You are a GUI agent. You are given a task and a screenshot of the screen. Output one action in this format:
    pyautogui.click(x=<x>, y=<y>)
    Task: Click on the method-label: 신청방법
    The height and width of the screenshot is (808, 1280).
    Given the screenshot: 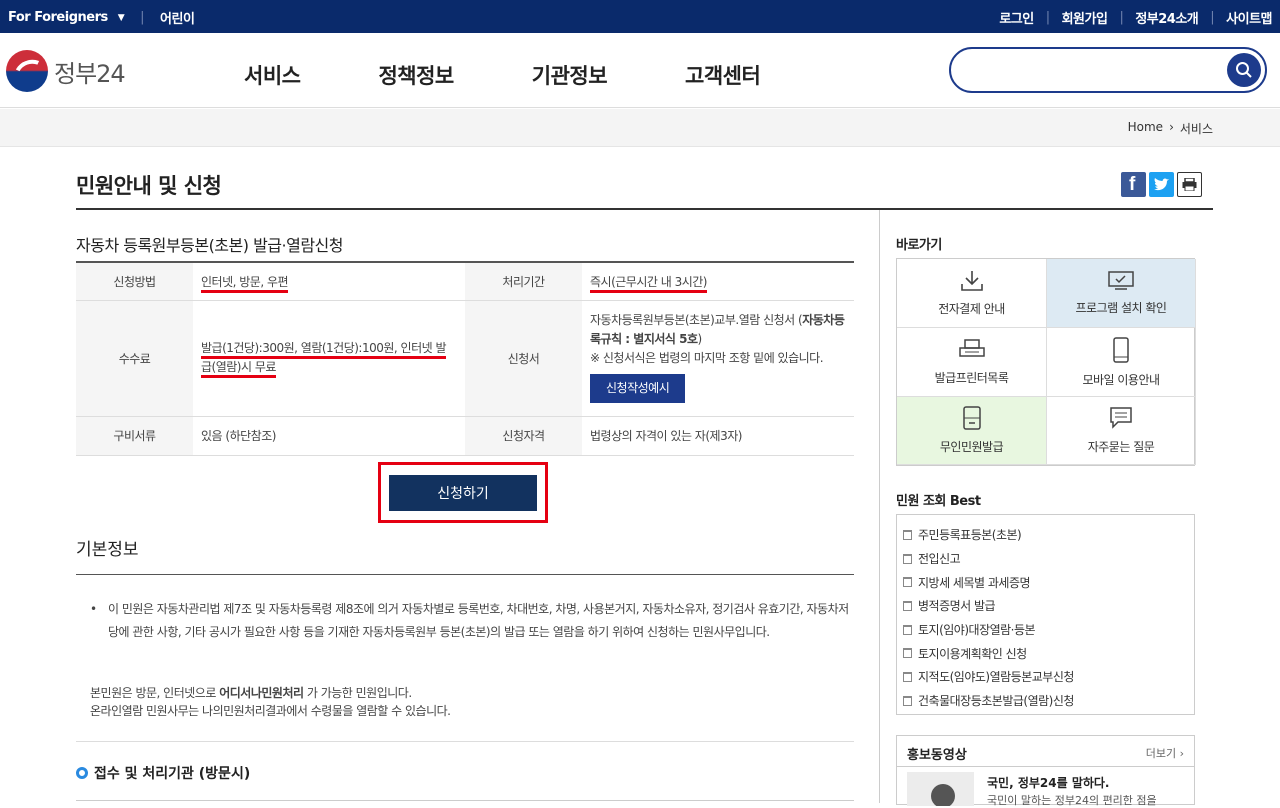 What is the action you would take?
    pyautogui.click(x=134, y=281)
    